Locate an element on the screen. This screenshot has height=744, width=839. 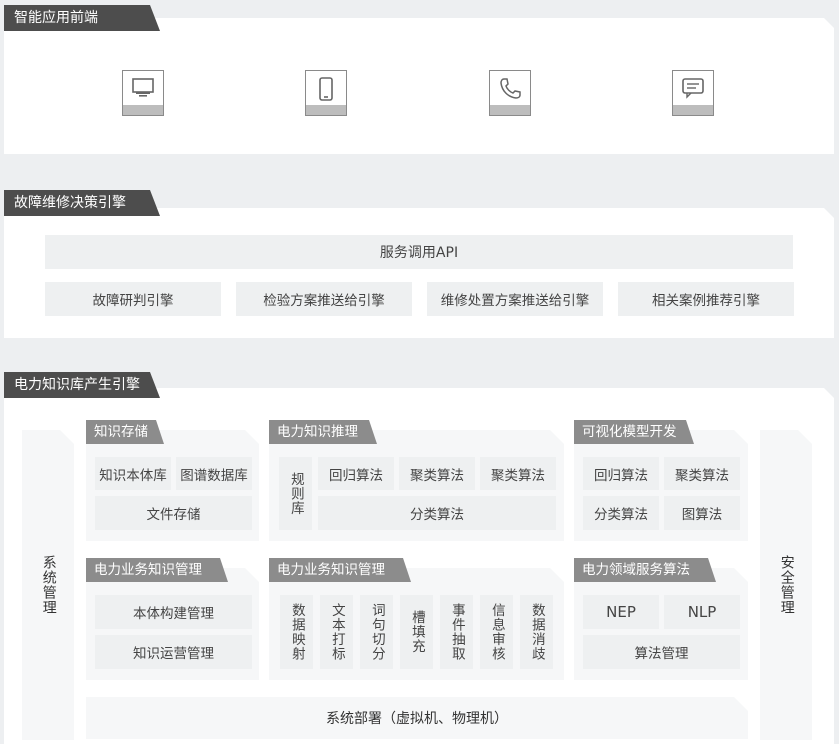
reasoning-clustering-2: 聚类算法 is located at coordinates (518, 473).